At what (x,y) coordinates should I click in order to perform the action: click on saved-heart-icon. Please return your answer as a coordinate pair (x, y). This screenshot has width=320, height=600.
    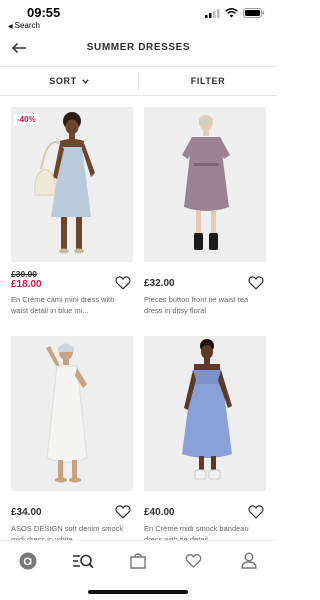
    Looking at the image, I should click on (194, 561).